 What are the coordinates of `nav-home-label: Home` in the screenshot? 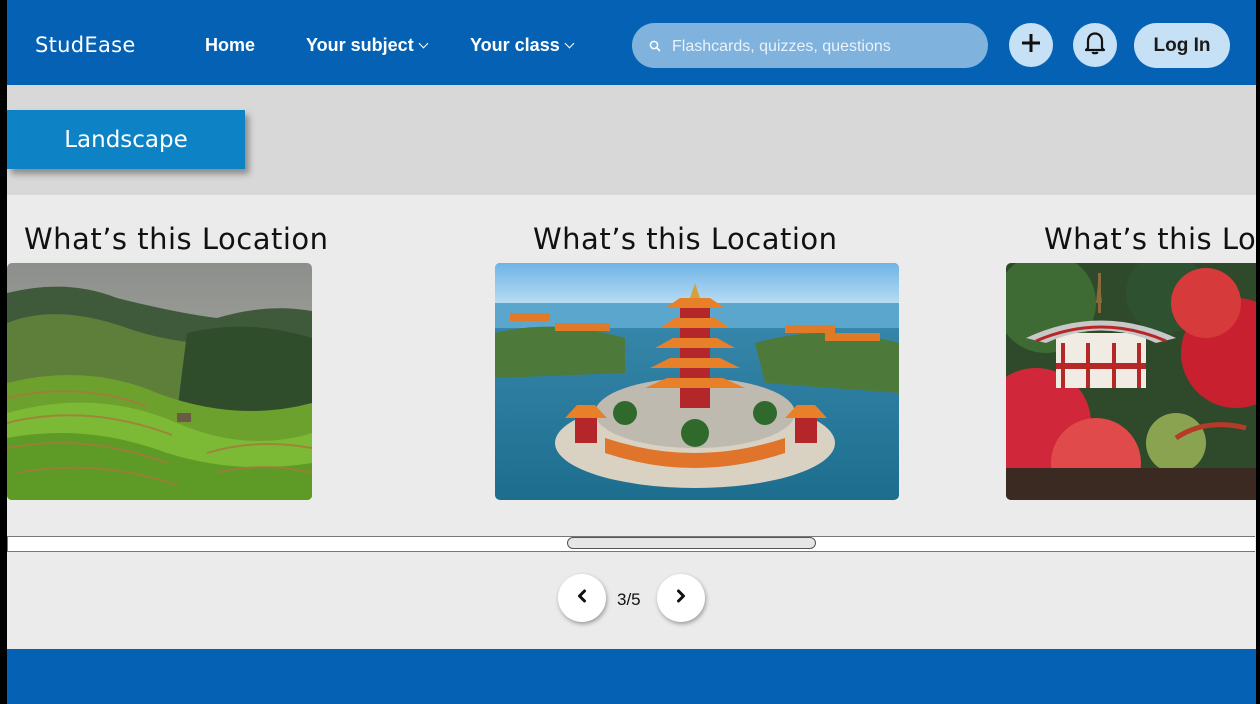 It's located at (230, 45).